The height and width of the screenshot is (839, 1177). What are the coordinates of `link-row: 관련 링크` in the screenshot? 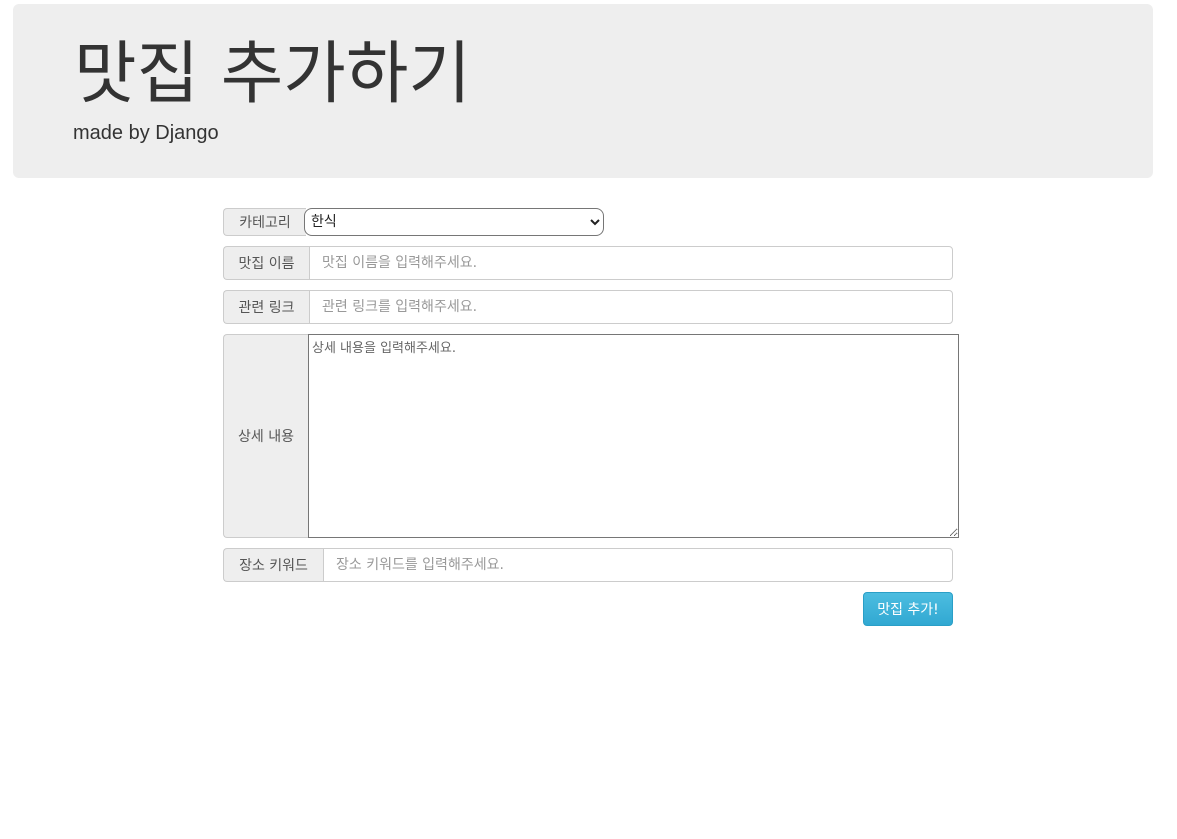 It's located at (588, 307).